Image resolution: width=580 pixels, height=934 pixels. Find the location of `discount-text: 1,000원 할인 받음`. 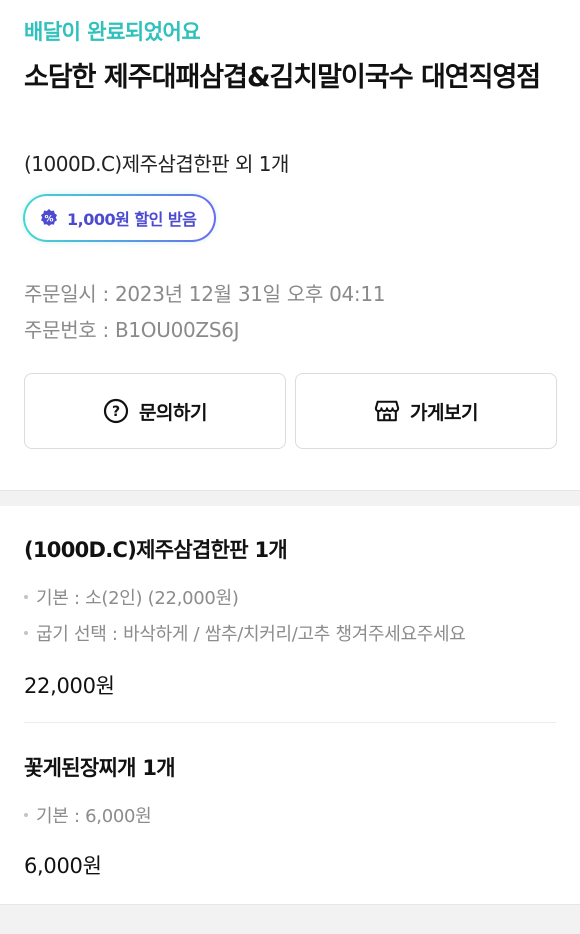

discount-text: 1,000원 할인 받음 is located at coordinates (132, 219).